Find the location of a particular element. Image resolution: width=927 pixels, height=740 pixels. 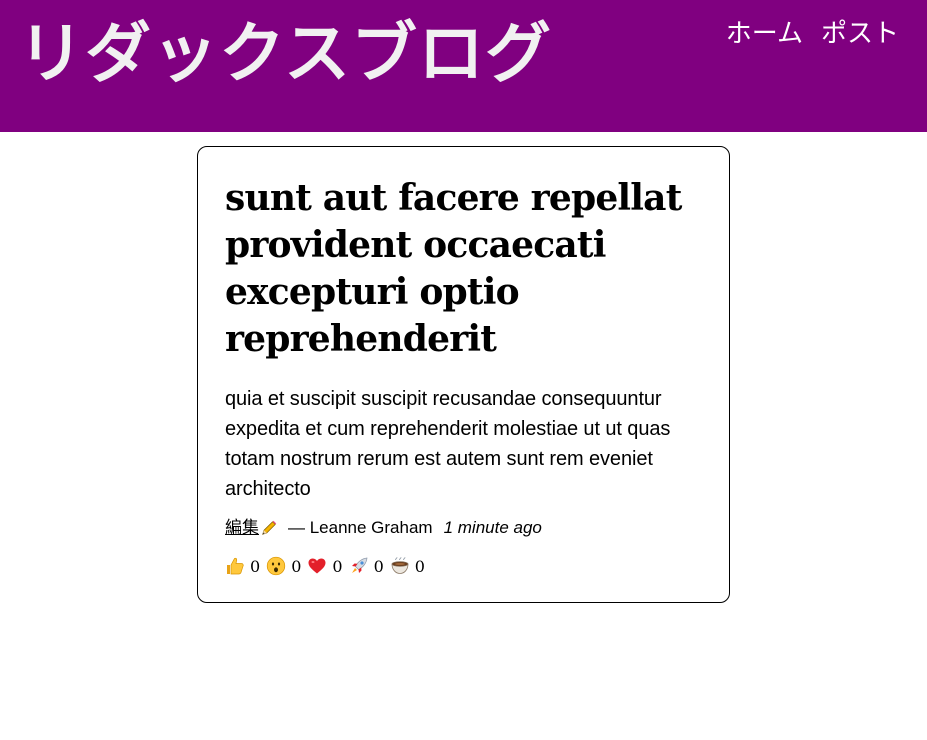

post-meta: 編集 — Leanne Graham 1 minute ago is located at coordinates (463, 528).